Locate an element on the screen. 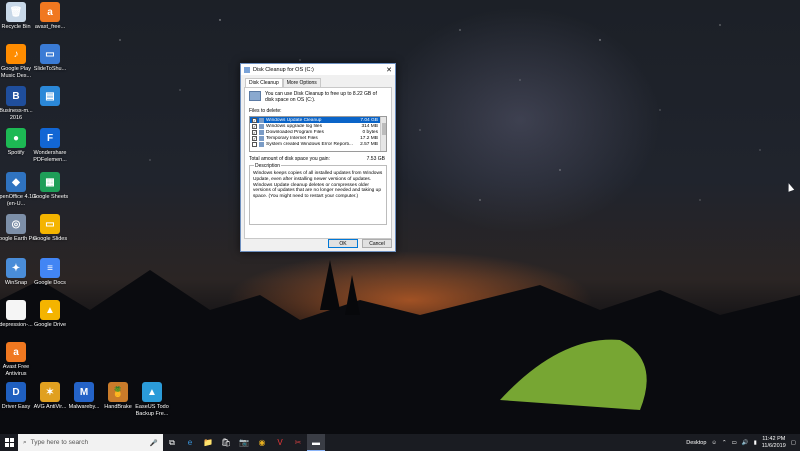  microphone-icon: 🎤 is located at coordinates (154, 443).